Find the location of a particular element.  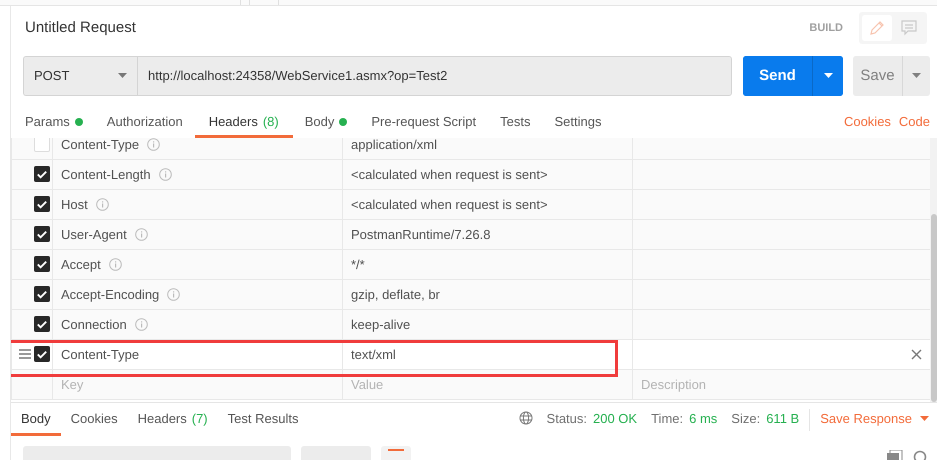

header-value: application/xml is located at coordinates (394, 145).